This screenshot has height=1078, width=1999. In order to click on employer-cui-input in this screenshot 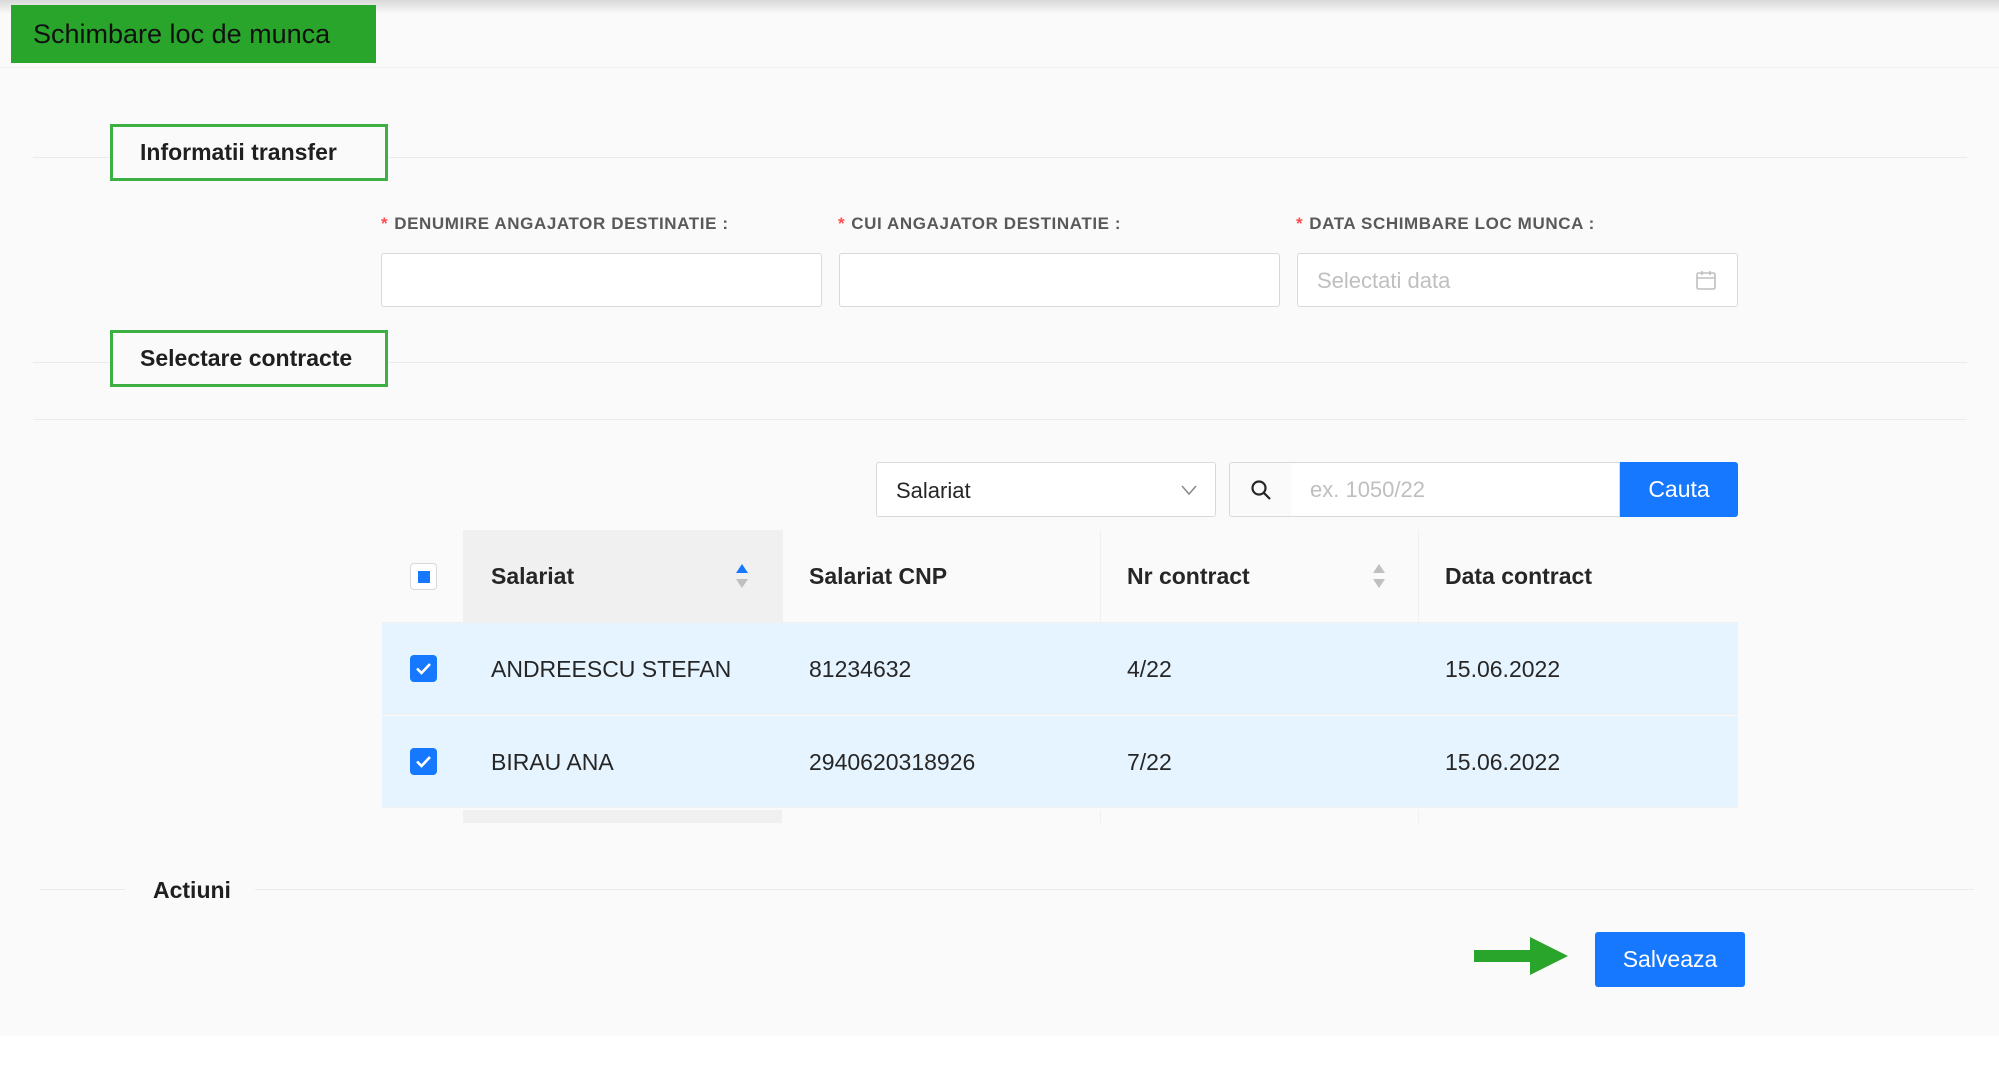, I will do `click(1059, 280)`.